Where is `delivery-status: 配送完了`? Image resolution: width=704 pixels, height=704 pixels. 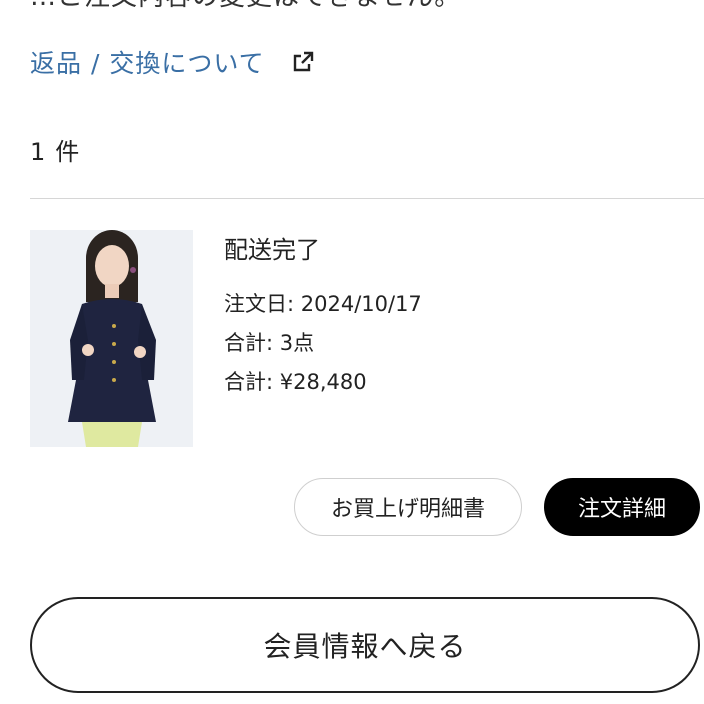 delivery-status: 配送完了 is located at coordinates (272, 250).